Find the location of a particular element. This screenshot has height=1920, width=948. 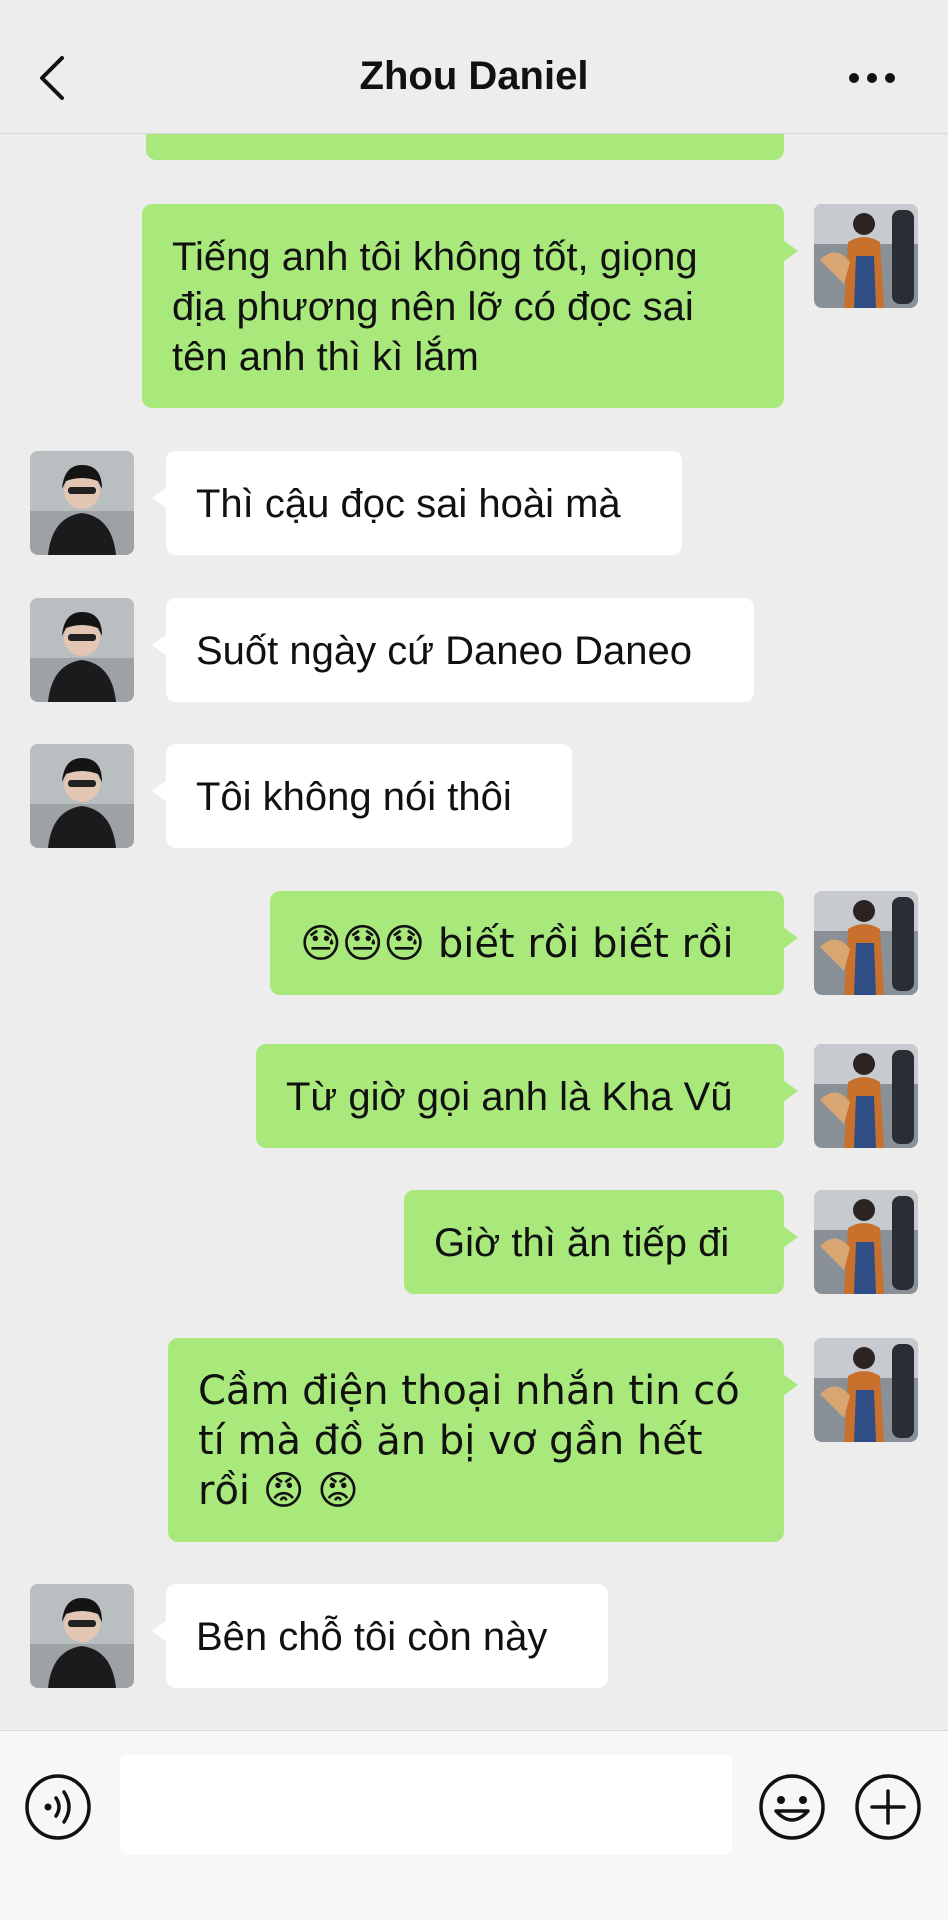

emoji-icon is located at coordinates (792, 1807).